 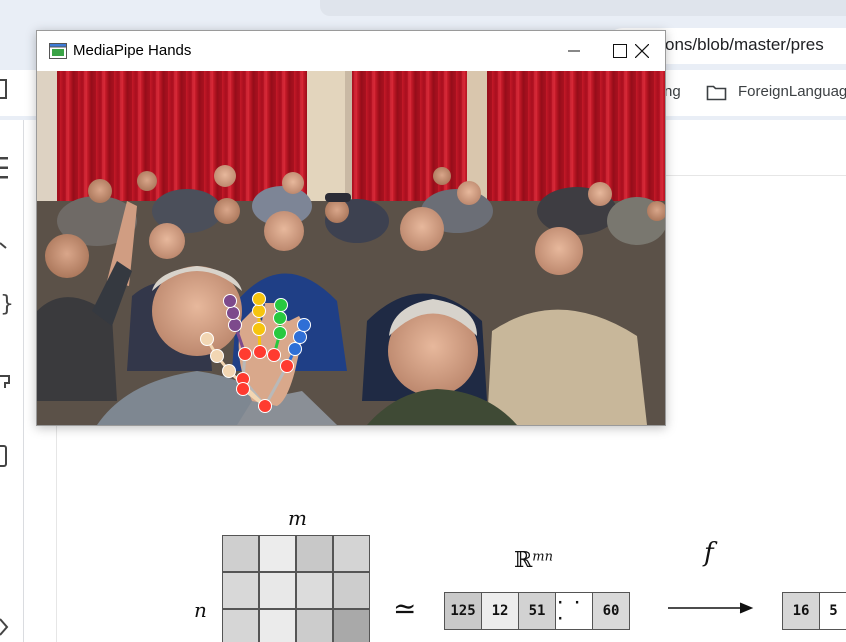 I want to click on output-vector: 16 5, so click(x=814, y=611).